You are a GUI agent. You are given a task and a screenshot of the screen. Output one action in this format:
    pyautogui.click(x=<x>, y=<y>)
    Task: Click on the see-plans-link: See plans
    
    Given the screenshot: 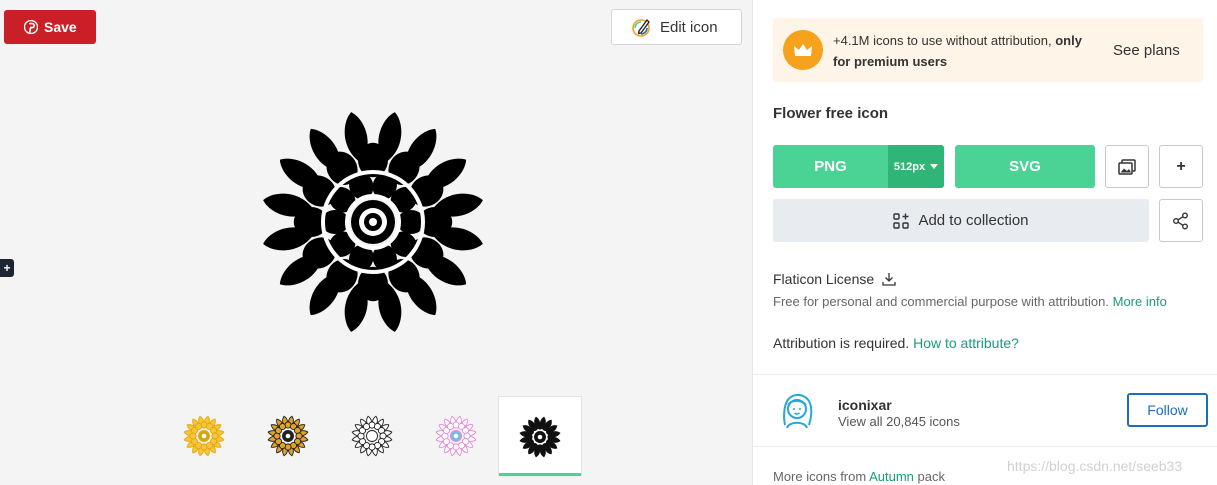 What is the action you would take?
    pyautogui.click(x=1146, y=50)
    